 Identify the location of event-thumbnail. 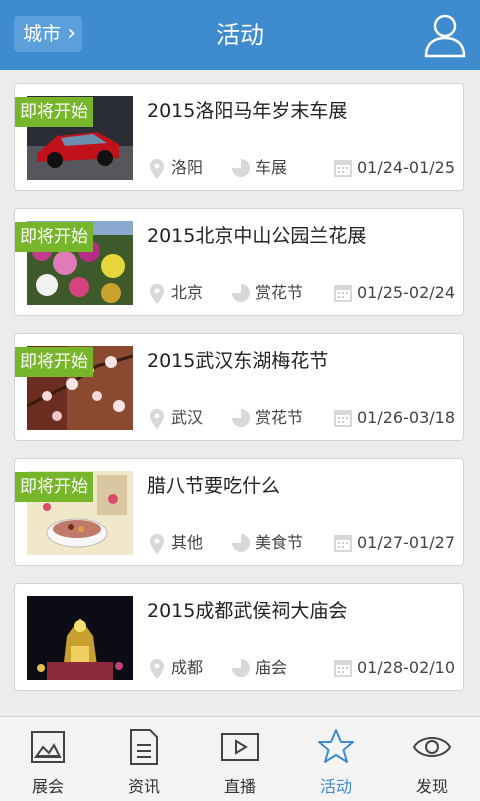
(80, 638).